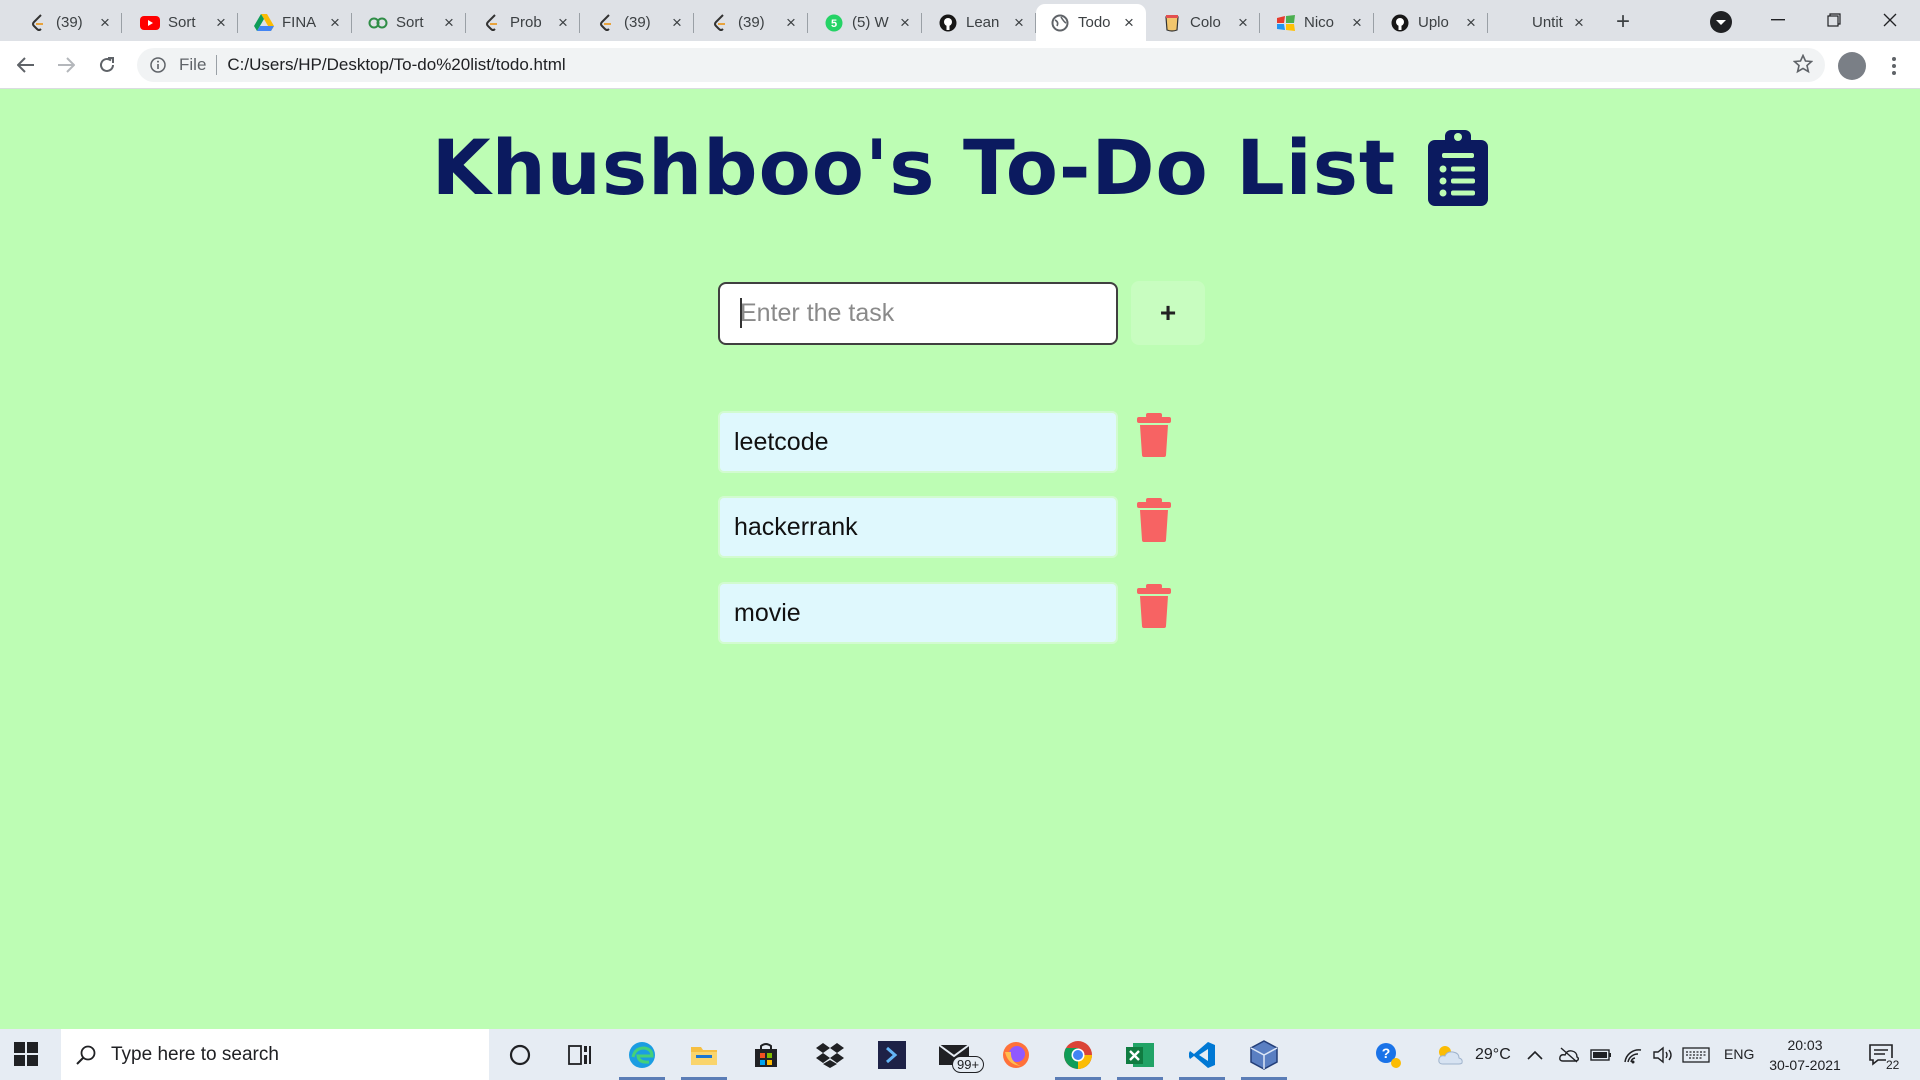 The image size is (1920, 1080). I want to click on back-button, so click(26, 65).